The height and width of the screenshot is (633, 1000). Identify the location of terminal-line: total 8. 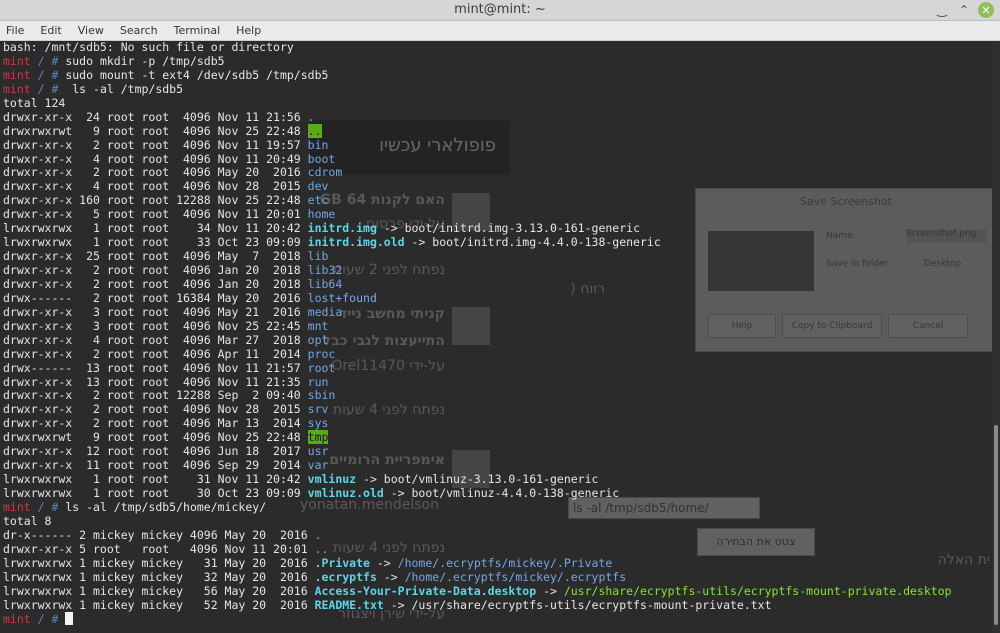
(477, 521).